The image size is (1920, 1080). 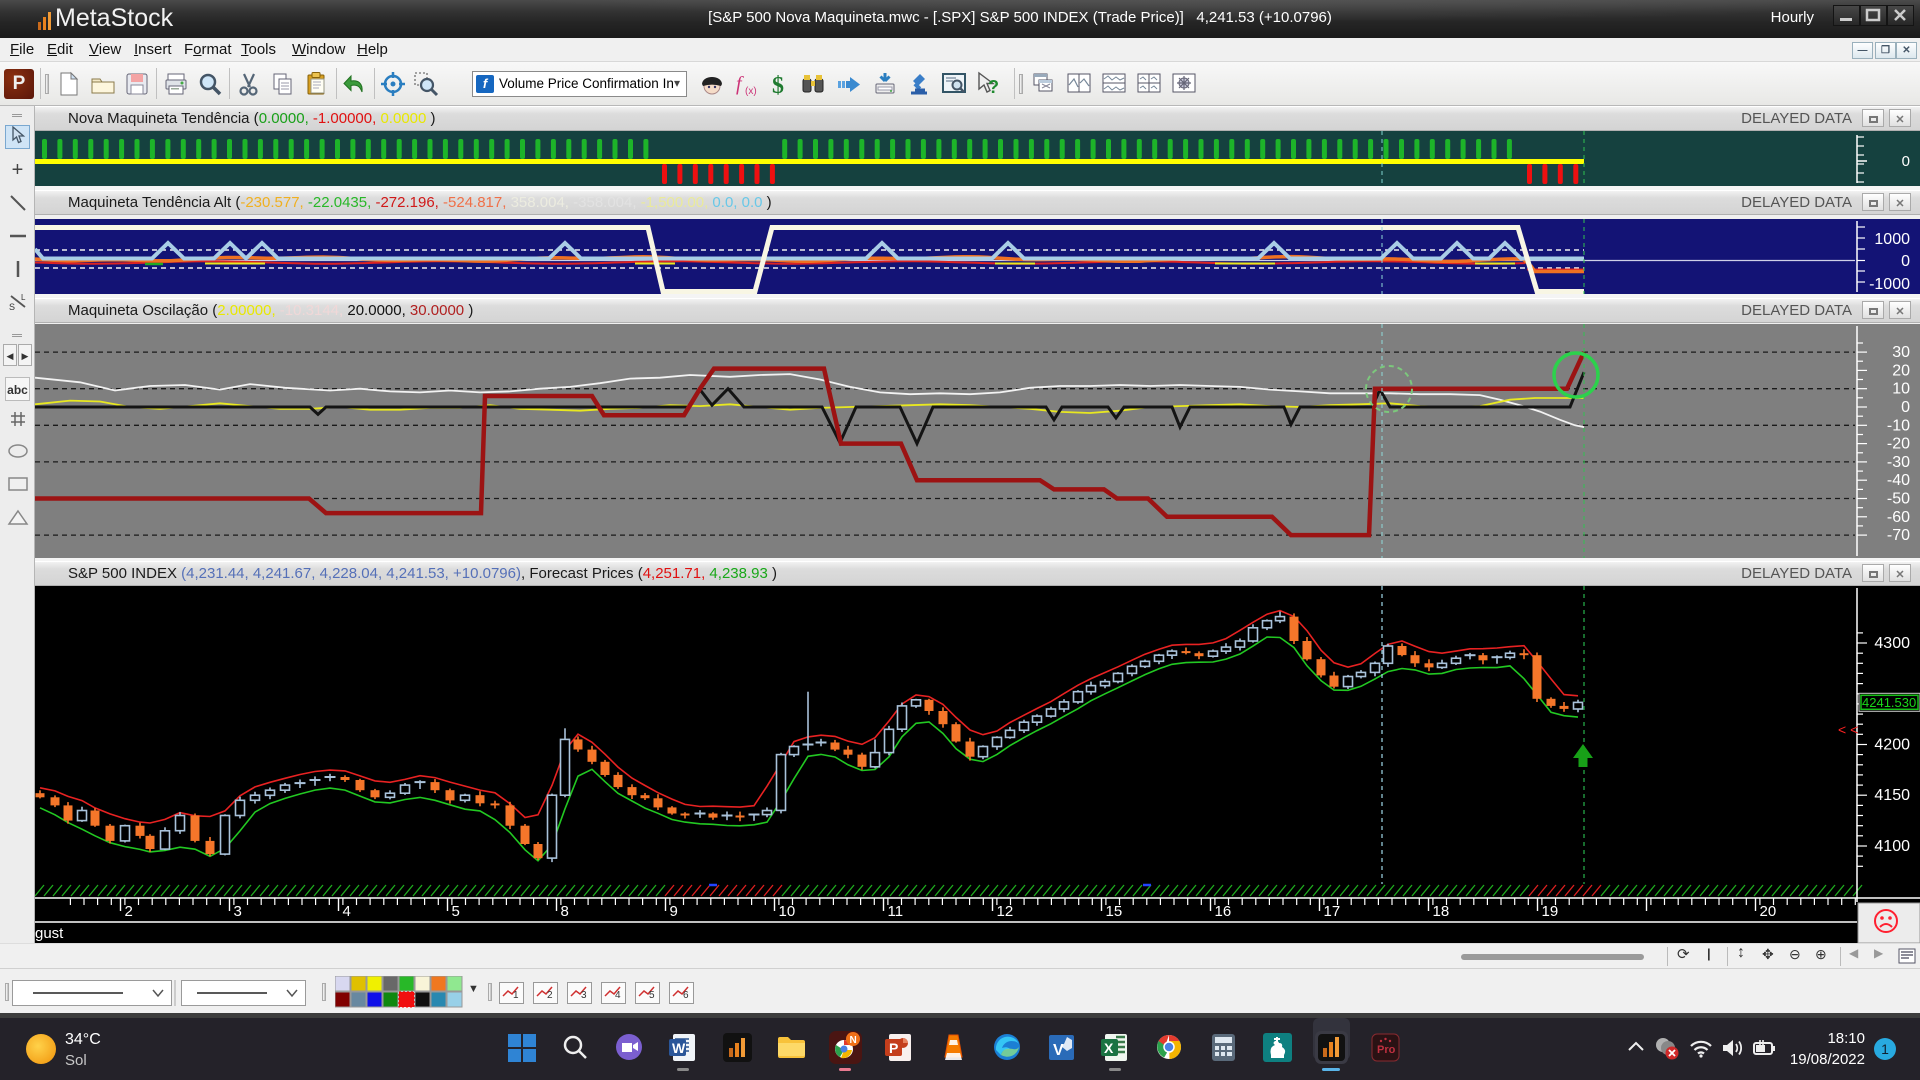 What do you see at coordinates (740, 84) in the screenshot?
I see `svg-text: f` at bounding box center [740, 84].